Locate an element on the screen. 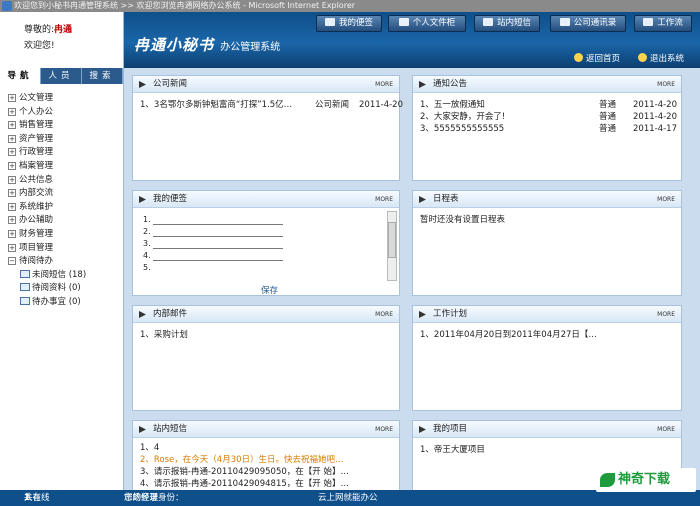 The height and width of the screenshot is (506, 700). panel-header: 站内短信 MORE is located at coordinates (266, 429).